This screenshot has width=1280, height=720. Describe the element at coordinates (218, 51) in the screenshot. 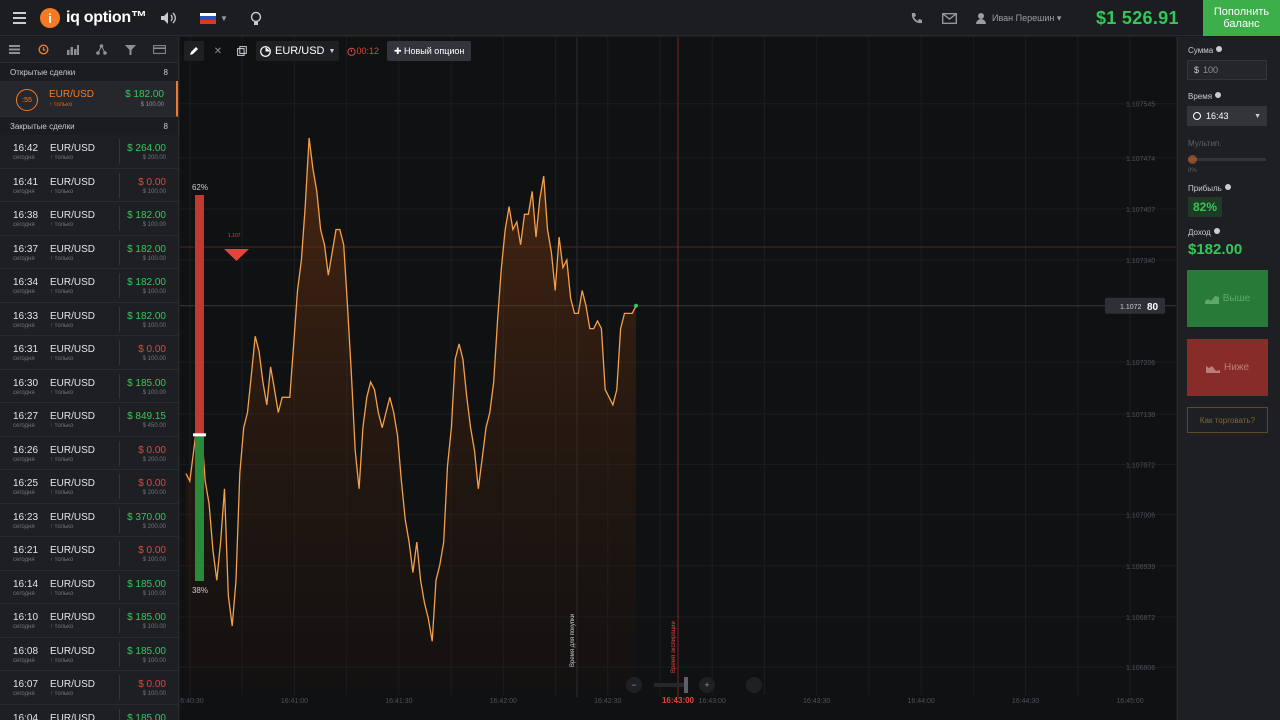

I see `close-icon: ✕` at that location.